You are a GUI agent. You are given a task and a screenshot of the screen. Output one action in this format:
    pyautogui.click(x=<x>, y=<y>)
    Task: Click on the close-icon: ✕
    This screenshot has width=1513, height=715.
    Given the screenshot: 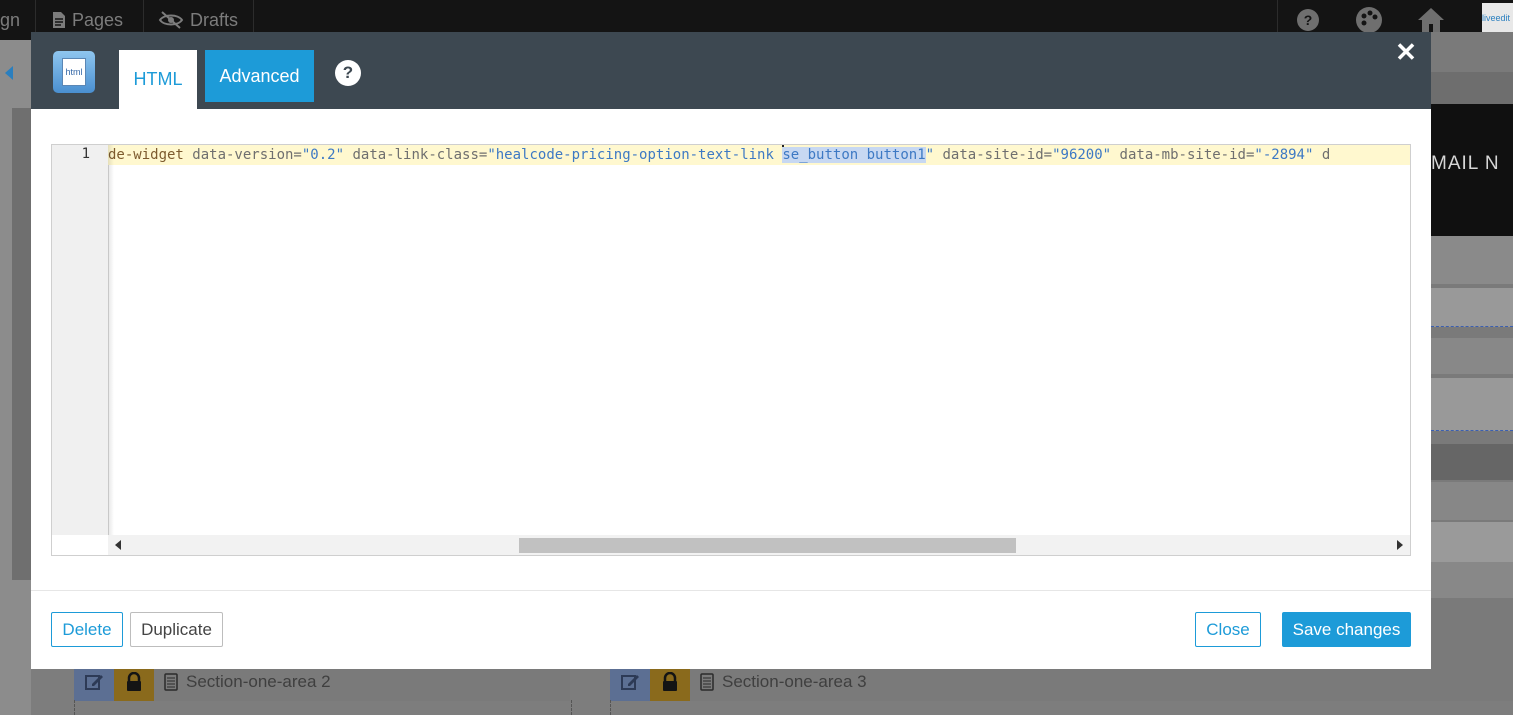 What is the action you would take?
    pyautogui.click(x=1406, y=52)
    